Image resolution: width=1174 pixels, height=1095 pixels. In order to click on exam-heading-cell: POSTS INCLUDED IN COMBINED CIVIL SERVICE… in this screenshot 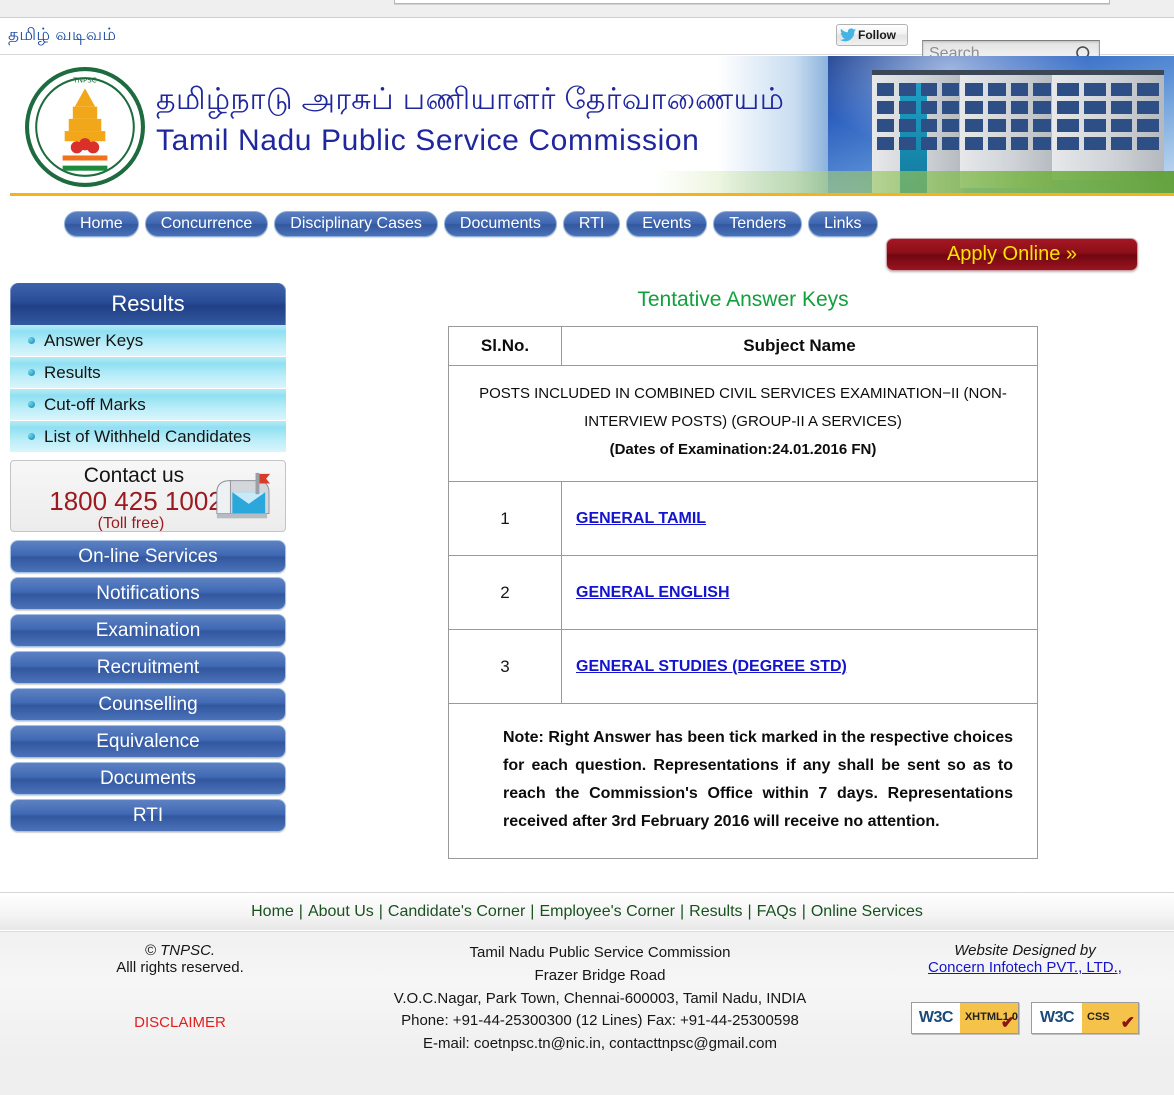, I will do `click(743, 423)`.